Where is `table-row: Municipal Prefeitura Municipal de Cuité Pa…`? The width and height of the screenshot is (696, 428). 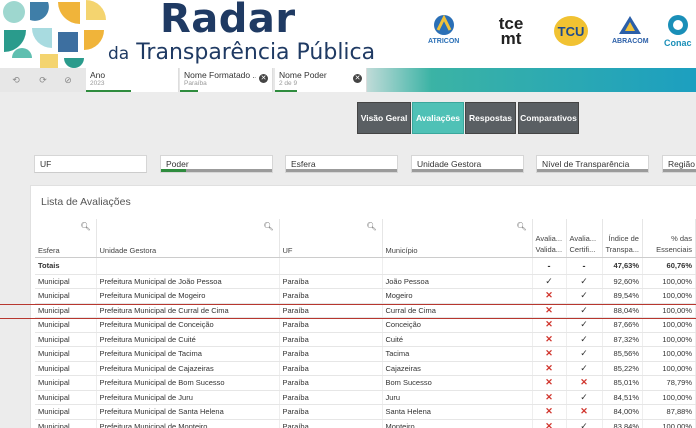
table-row: Municipal Prefeitura Municipal de Cuité Pa… is located at coordinates (365, 339).